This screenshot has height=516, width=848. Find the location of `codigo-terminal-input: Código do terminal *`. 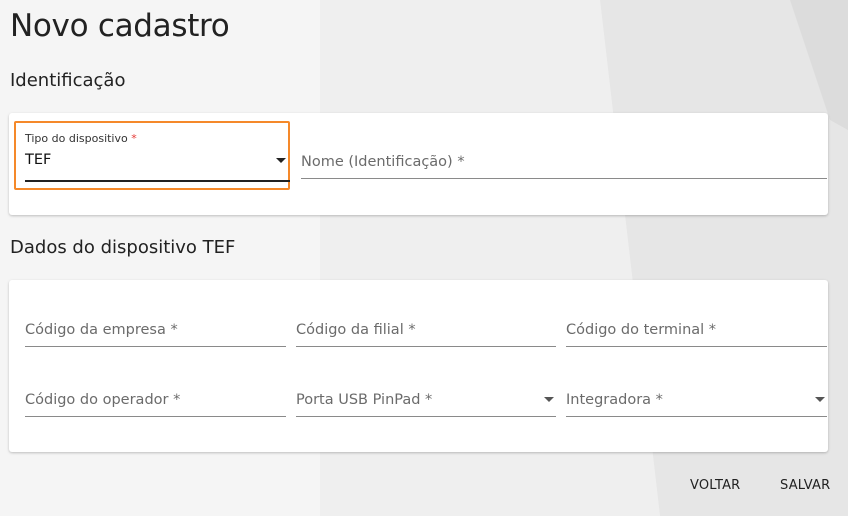

codigo-terminal-input: Código do terminal * is located at coordinates (696, 324).